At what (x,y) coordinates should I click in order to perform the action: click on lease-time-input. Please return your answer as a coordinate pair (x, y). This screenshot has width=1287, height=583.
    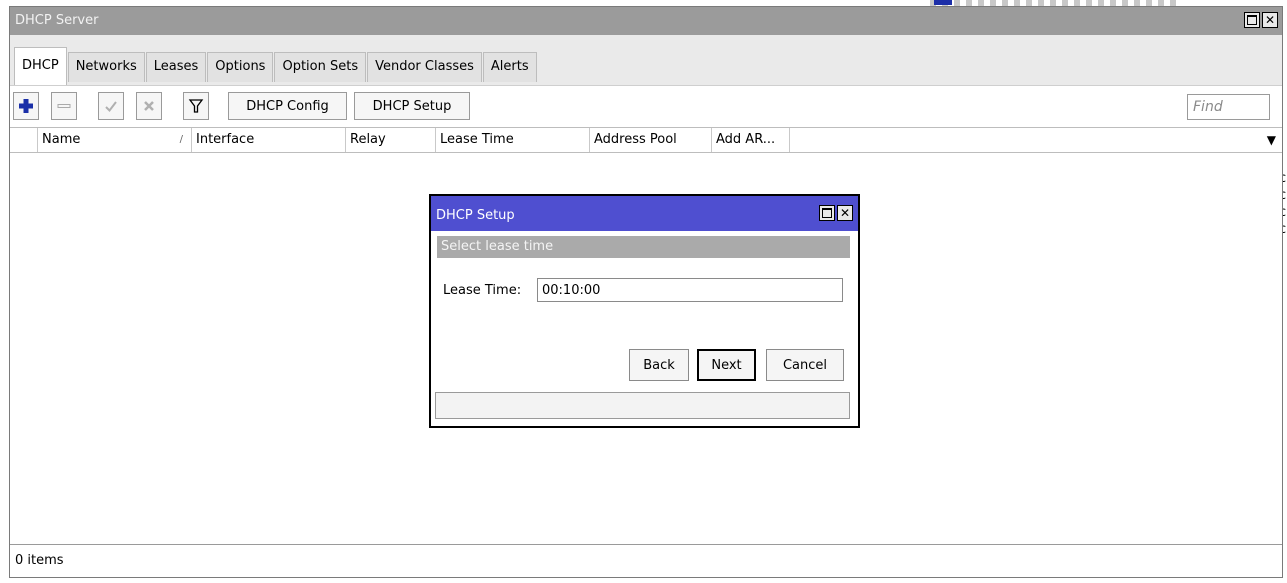
    Looking at the image, I should click on (690, 290).